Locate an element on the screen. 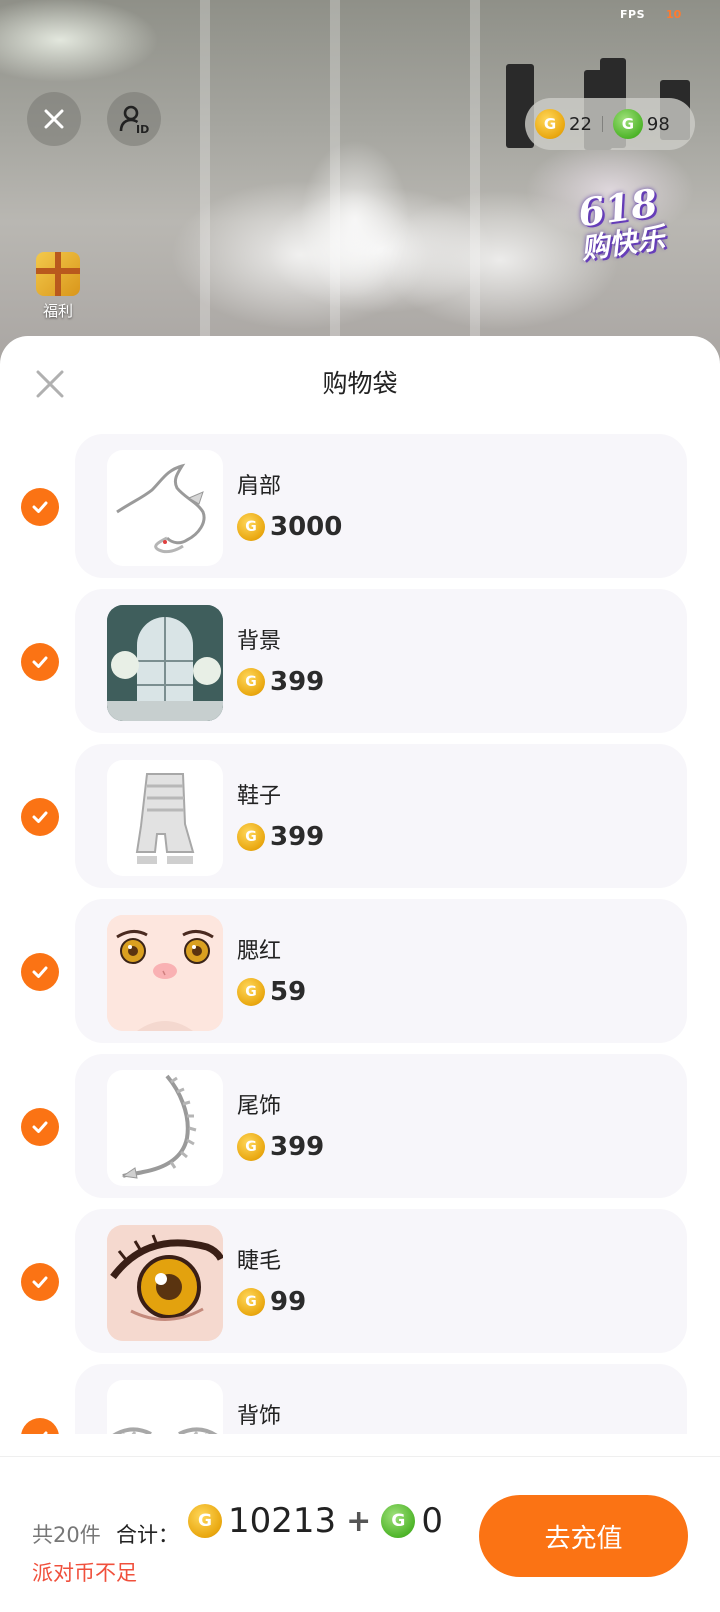 This screenshot has height=1612, width=720. item-name: 腮红 is located at coordinates (259, 951).